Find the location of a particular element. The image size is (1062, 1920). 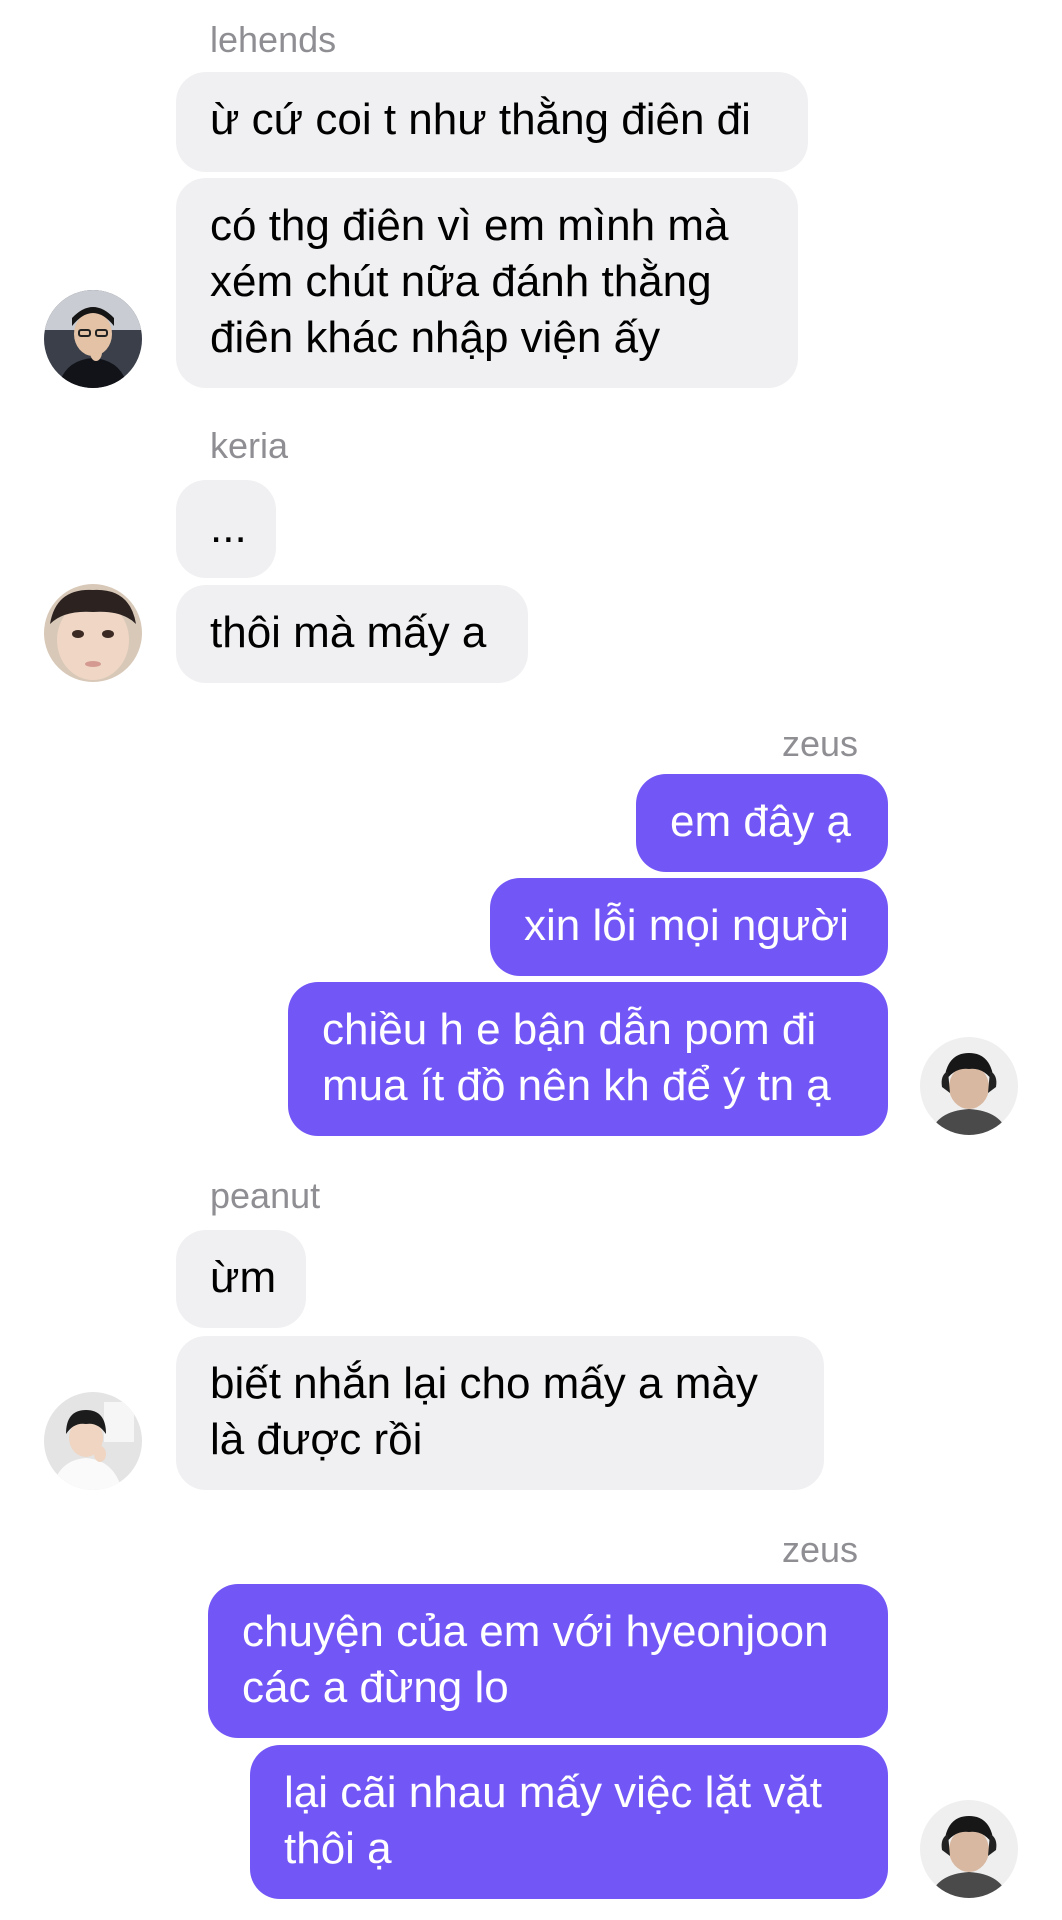

sender-name: lehends is located at coordinates (273, 39).